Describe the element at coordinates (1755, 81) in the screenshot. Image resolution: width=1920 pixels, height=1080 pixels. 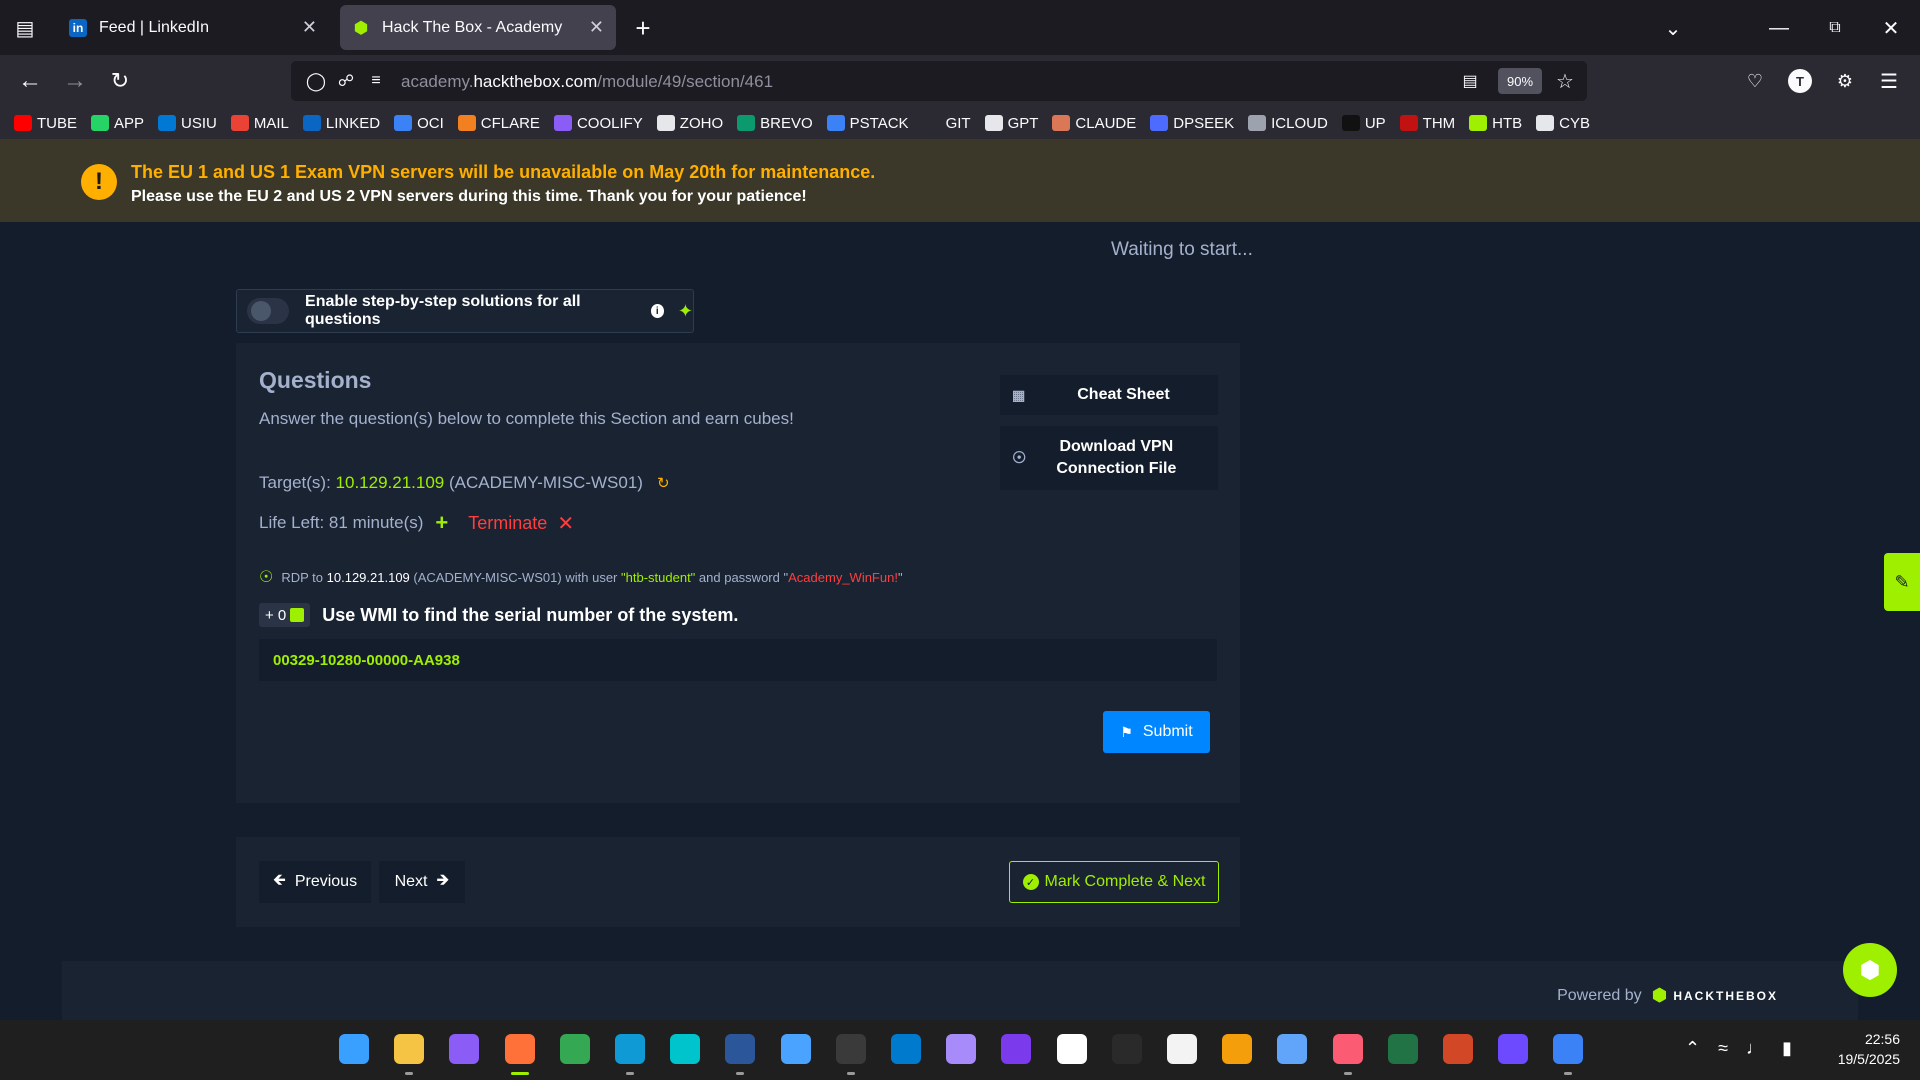
I see `pocket-icon: ♡` at that location.